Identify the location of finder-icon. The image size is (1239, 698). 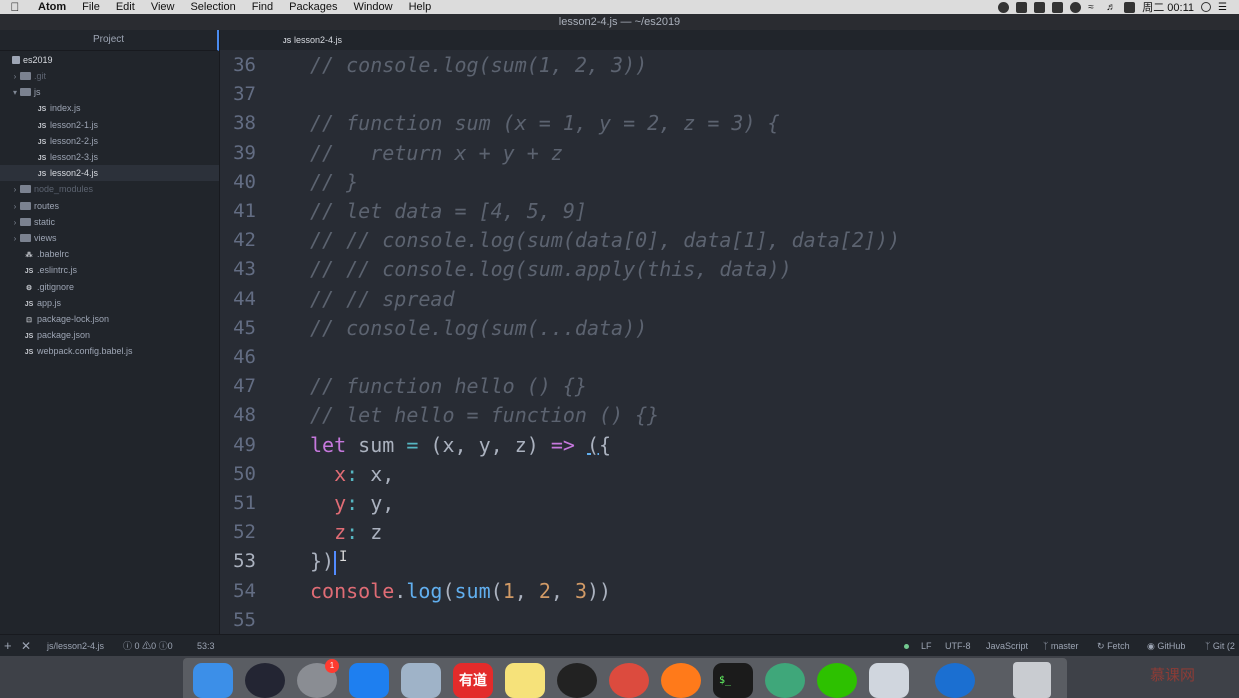
(213, 680).